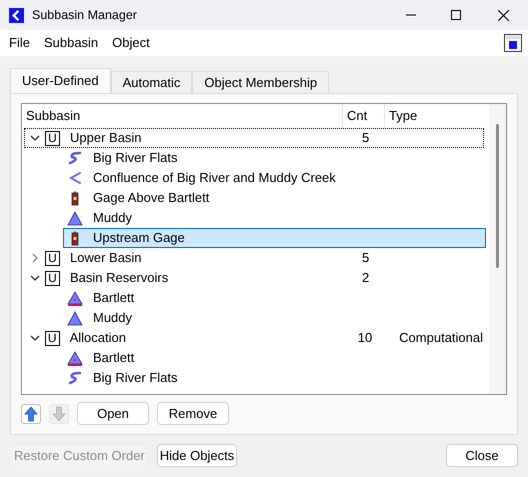 The height and width of the screenshot is (477, 528). Describe the element at coordinates (120, 278) in the screenshot. I see `subbasin-name: Basin Reservoirs` at that location.